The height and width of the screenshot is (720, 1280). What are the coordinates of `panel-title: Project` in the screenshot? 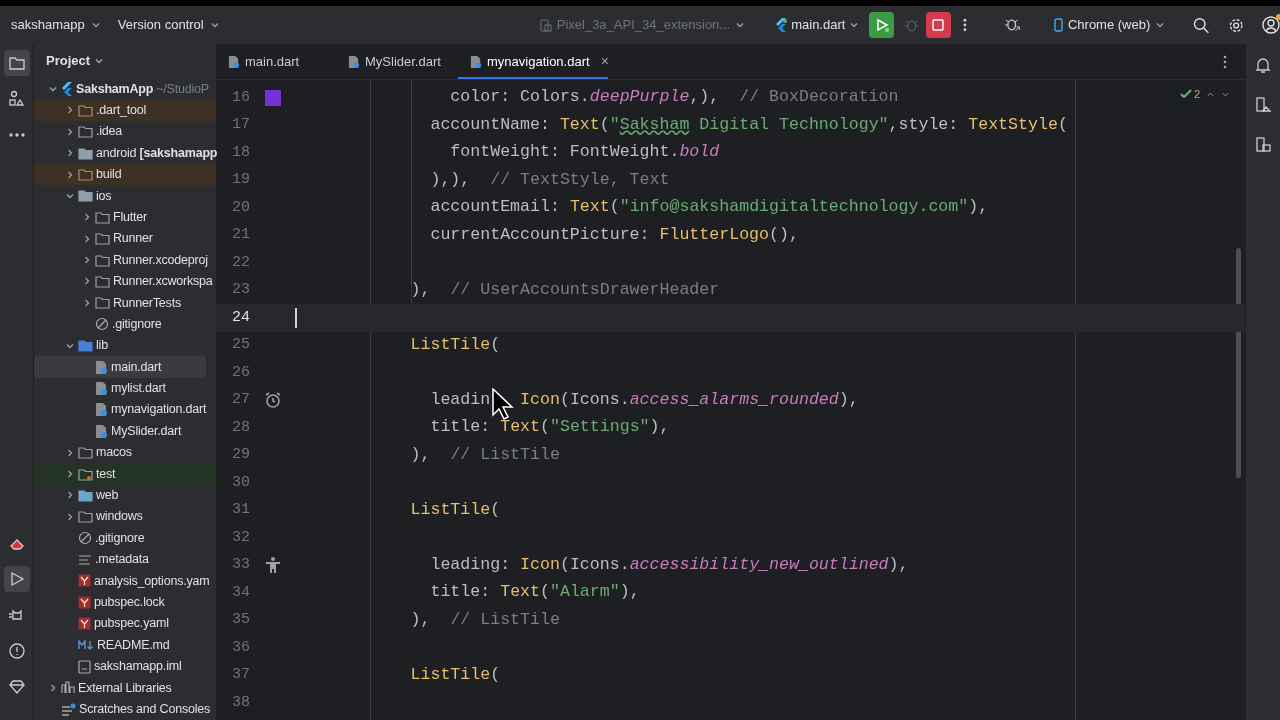 It's located at (68, 61).